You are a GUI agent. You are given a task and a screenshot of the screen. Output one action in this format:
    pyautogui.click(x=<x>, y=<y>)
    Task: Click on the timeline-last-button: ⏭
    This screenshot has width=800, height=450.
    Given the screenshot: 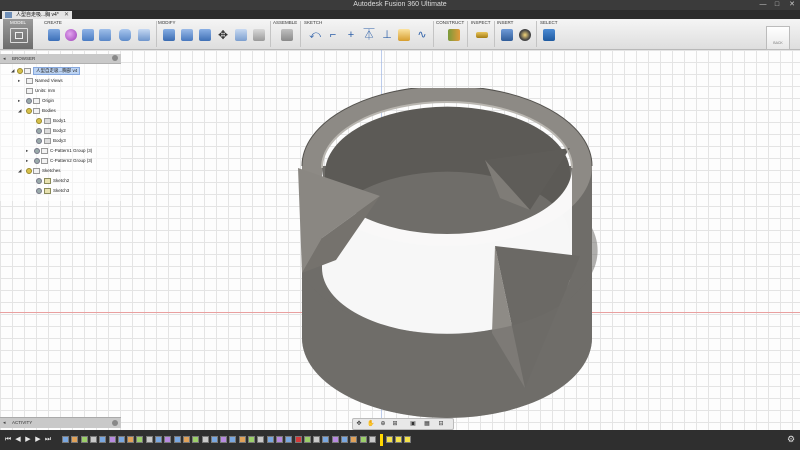 What is the action you would take?
    pyautogui.click(x=48, y=440)
    